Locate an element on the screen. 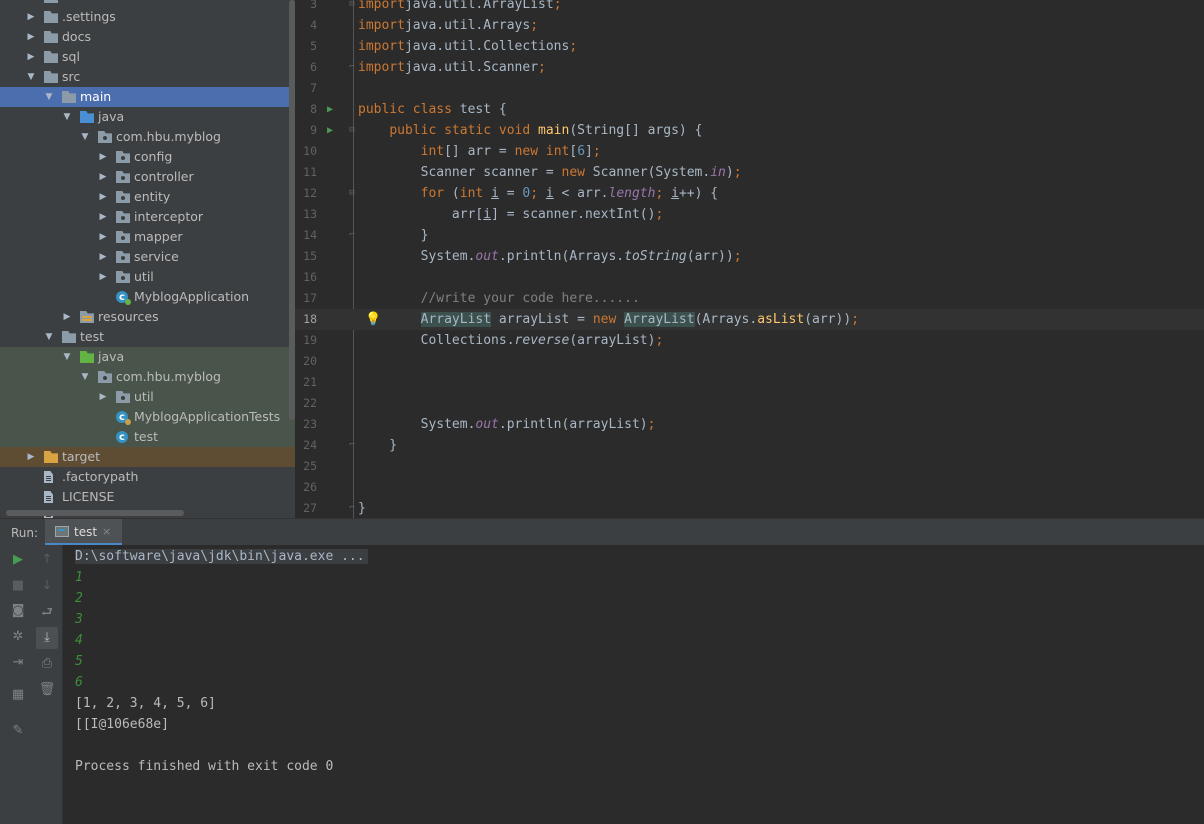 Image resolution: width=1204 pixels, height=824 pixels. code-line: 19 Collections.reverse(arrayList); is located at coordinates (749, 340).